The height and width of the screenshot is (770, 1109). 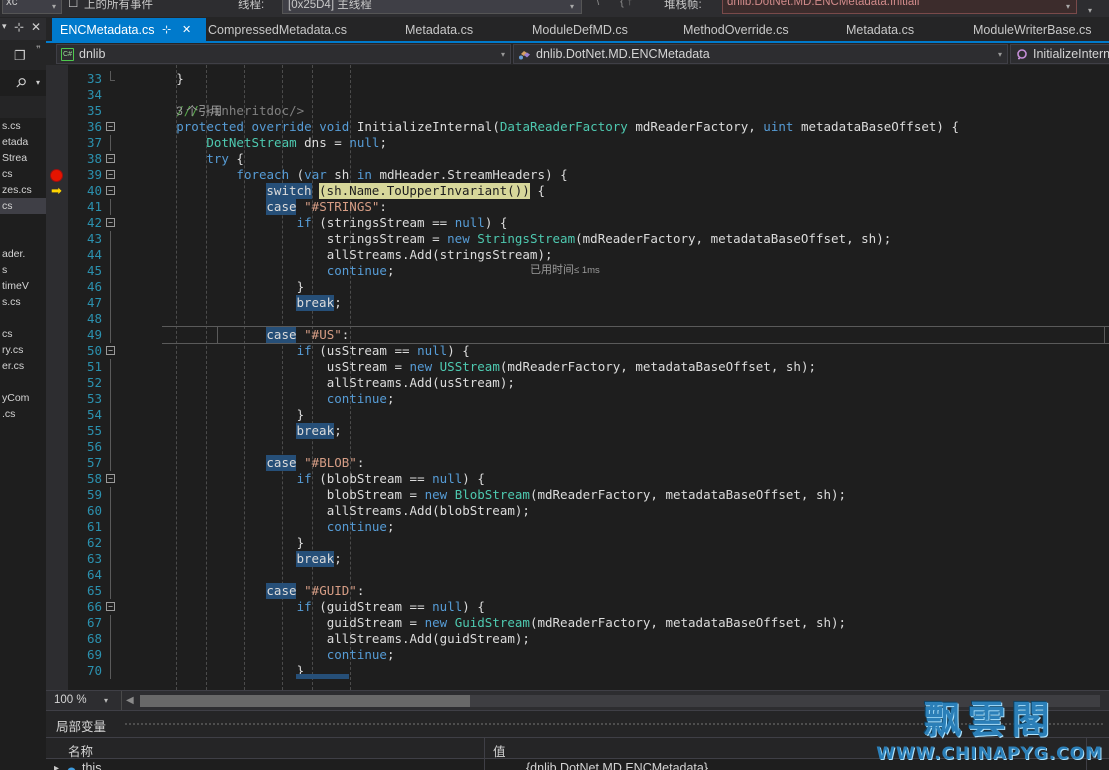 What do you see at coordinates (23, 366) in the screenshot?
I see `list-item: er.cs` at bounding box center [23, 366].